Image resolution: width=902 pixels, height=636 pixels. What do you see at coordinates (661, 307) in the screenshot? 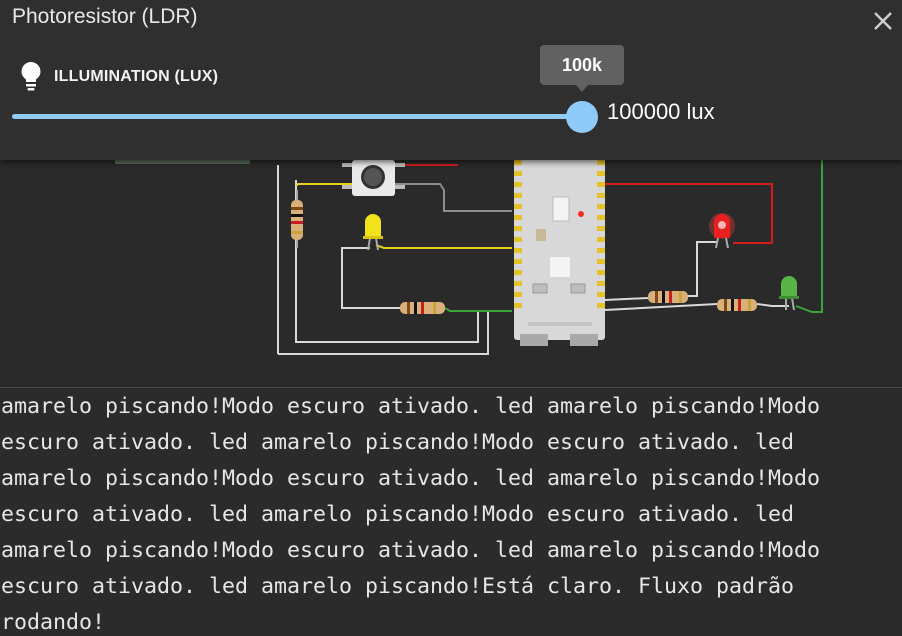
I see `wire-white-green` at bounding box center [661, 307].